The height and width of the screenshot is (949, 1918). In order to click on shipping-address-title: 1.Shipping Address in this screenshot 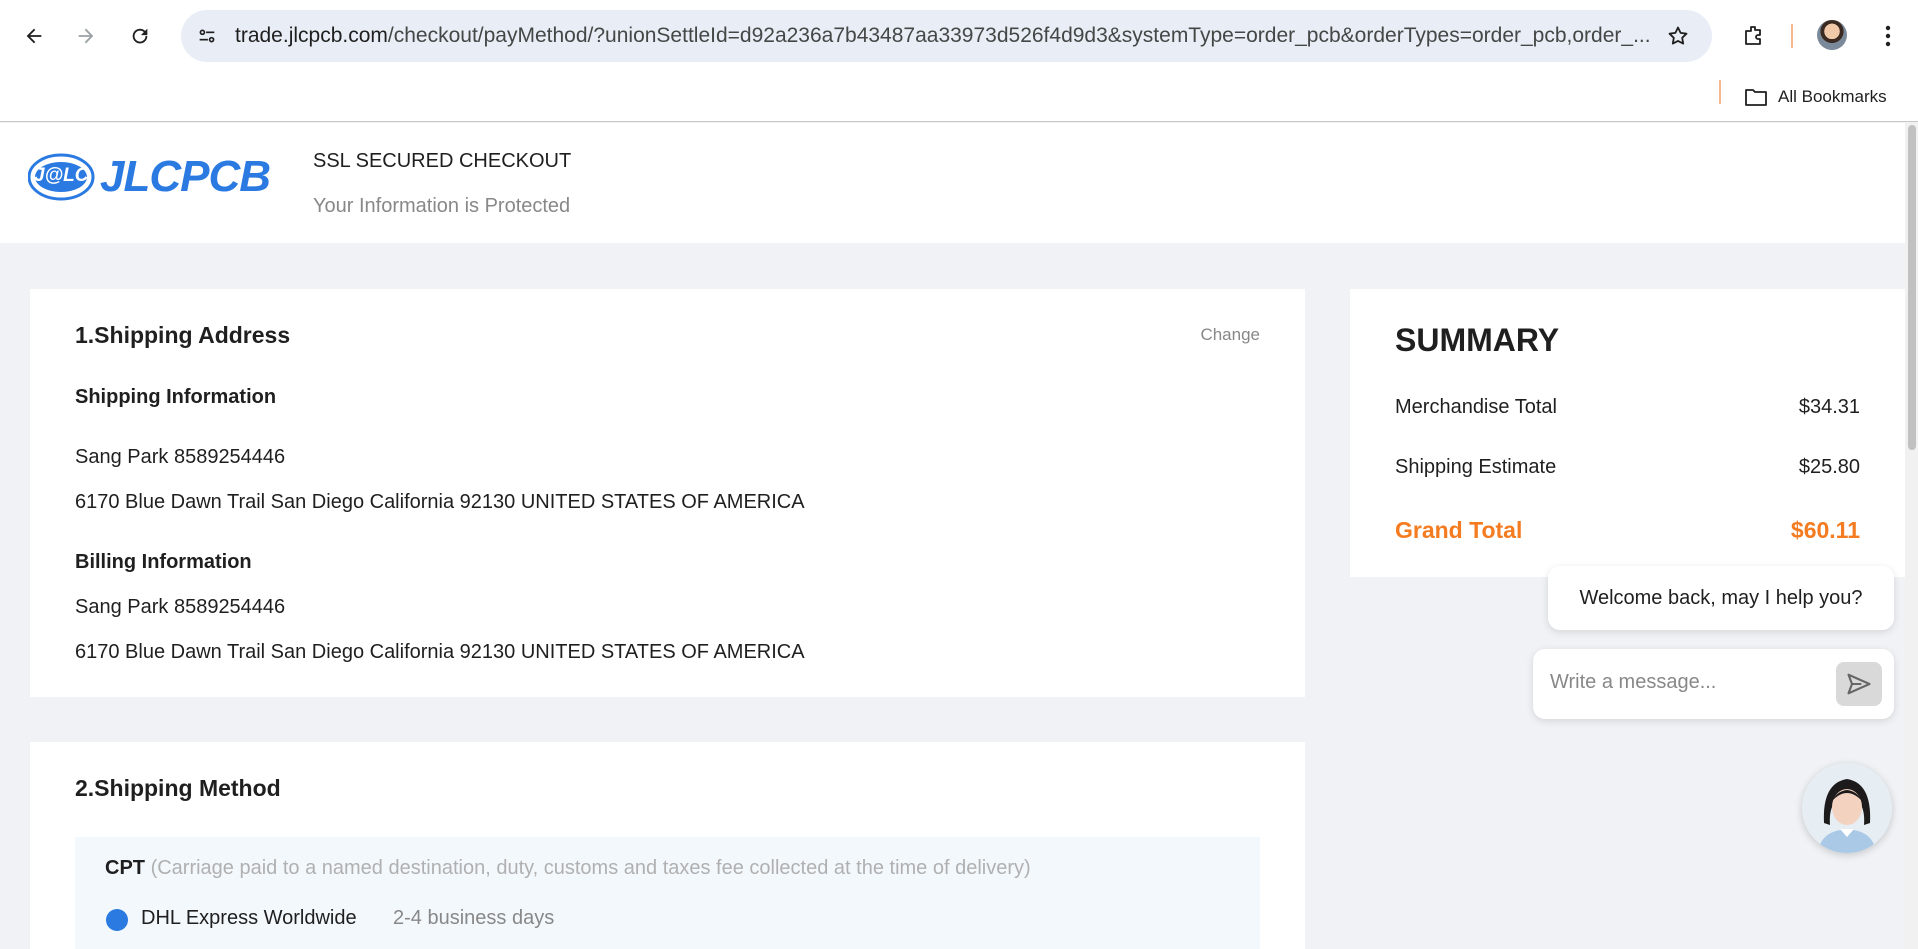, I will do `click(183, 335)`.